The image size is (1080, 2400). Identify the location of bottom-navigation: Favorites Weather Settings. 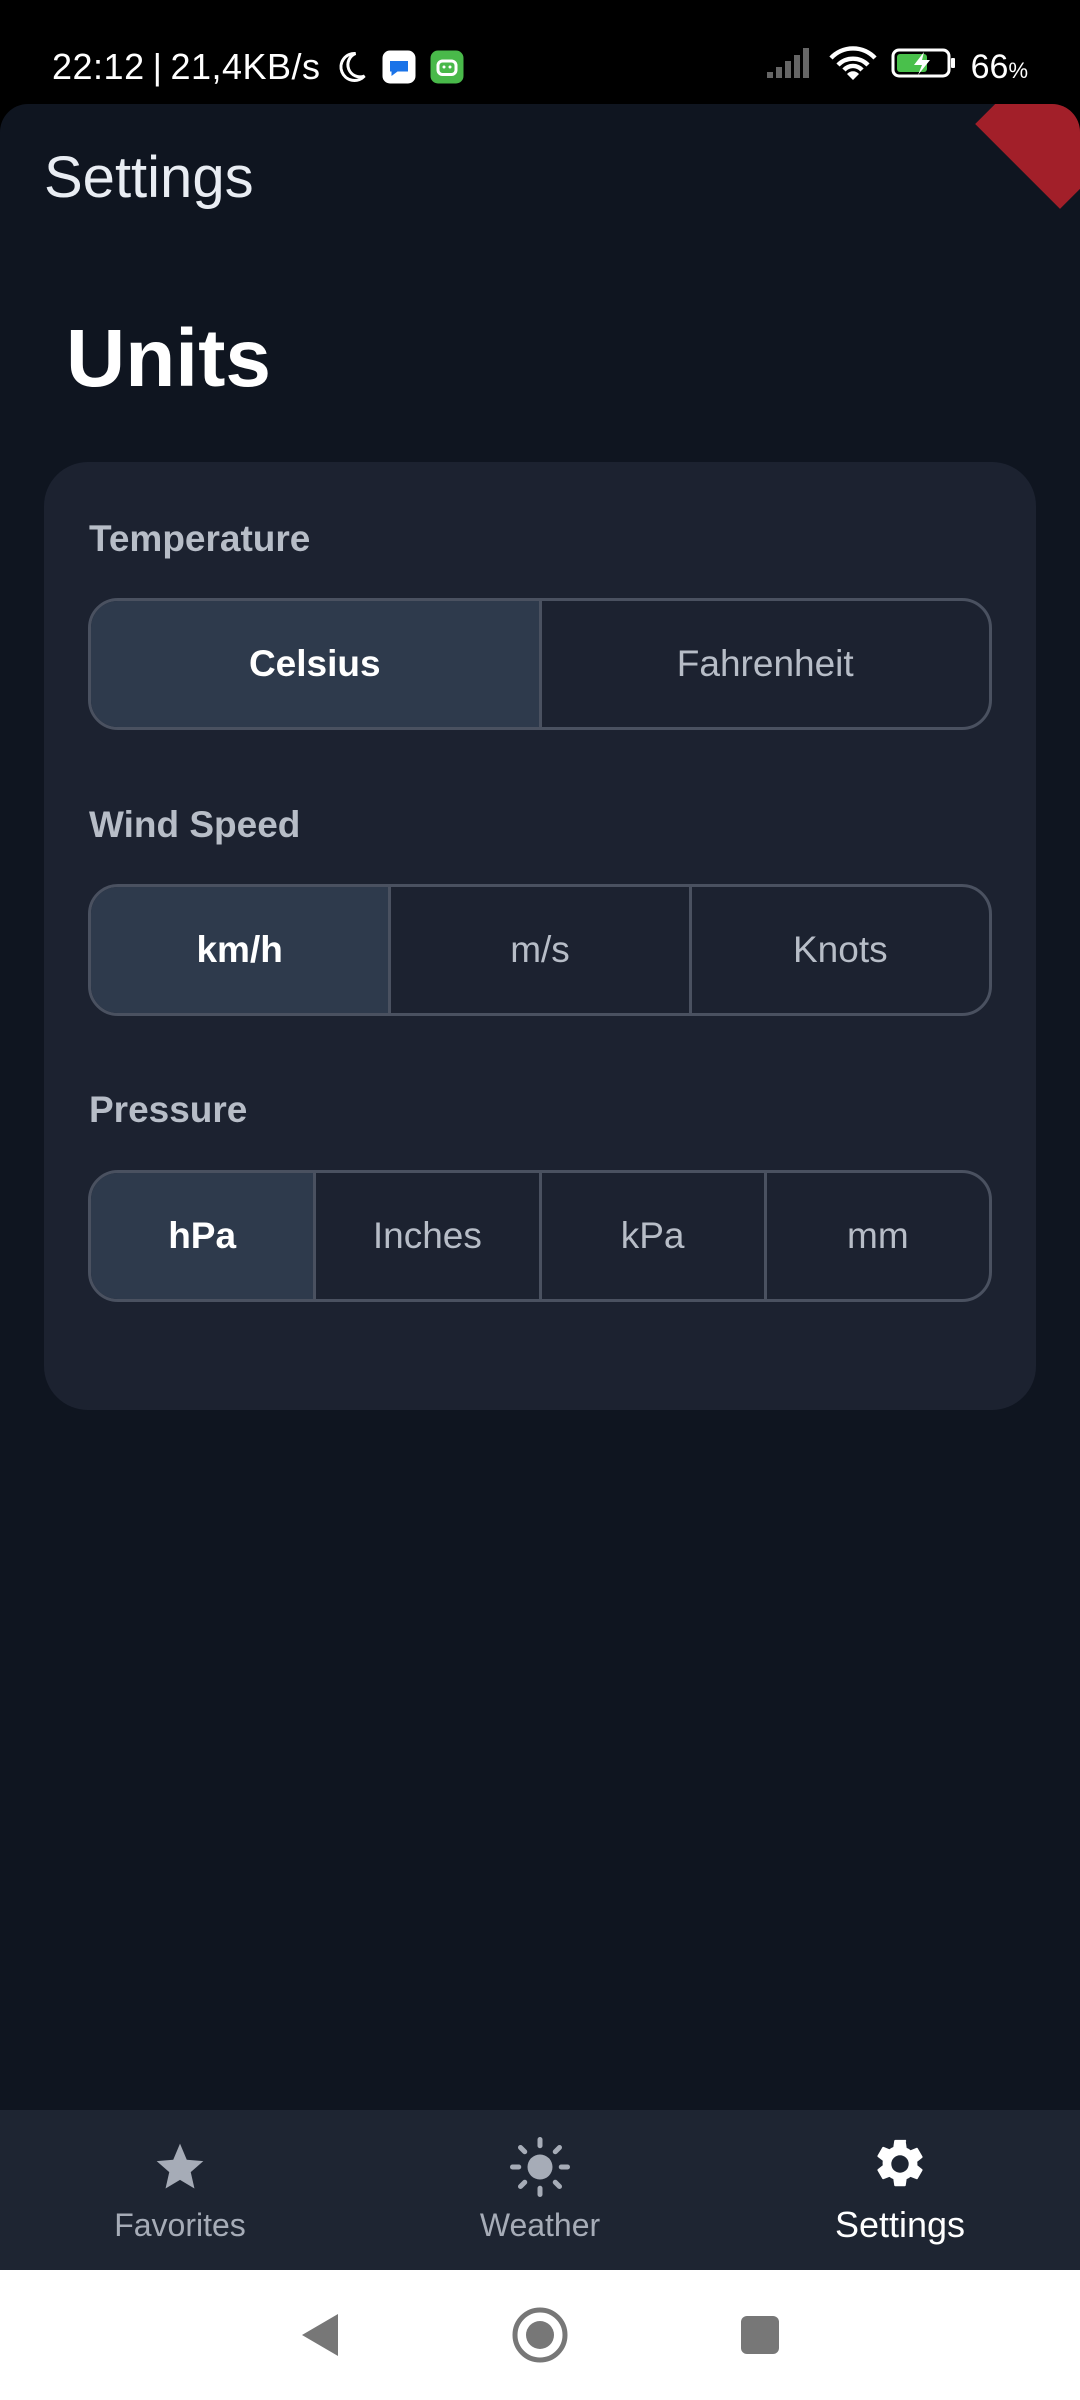
(540, 2190).